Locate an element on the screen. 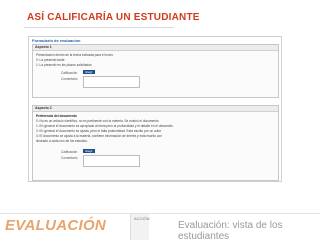 The width and height of the screenshot is (320, 242). title-divider is located at coordinates (99, 27).